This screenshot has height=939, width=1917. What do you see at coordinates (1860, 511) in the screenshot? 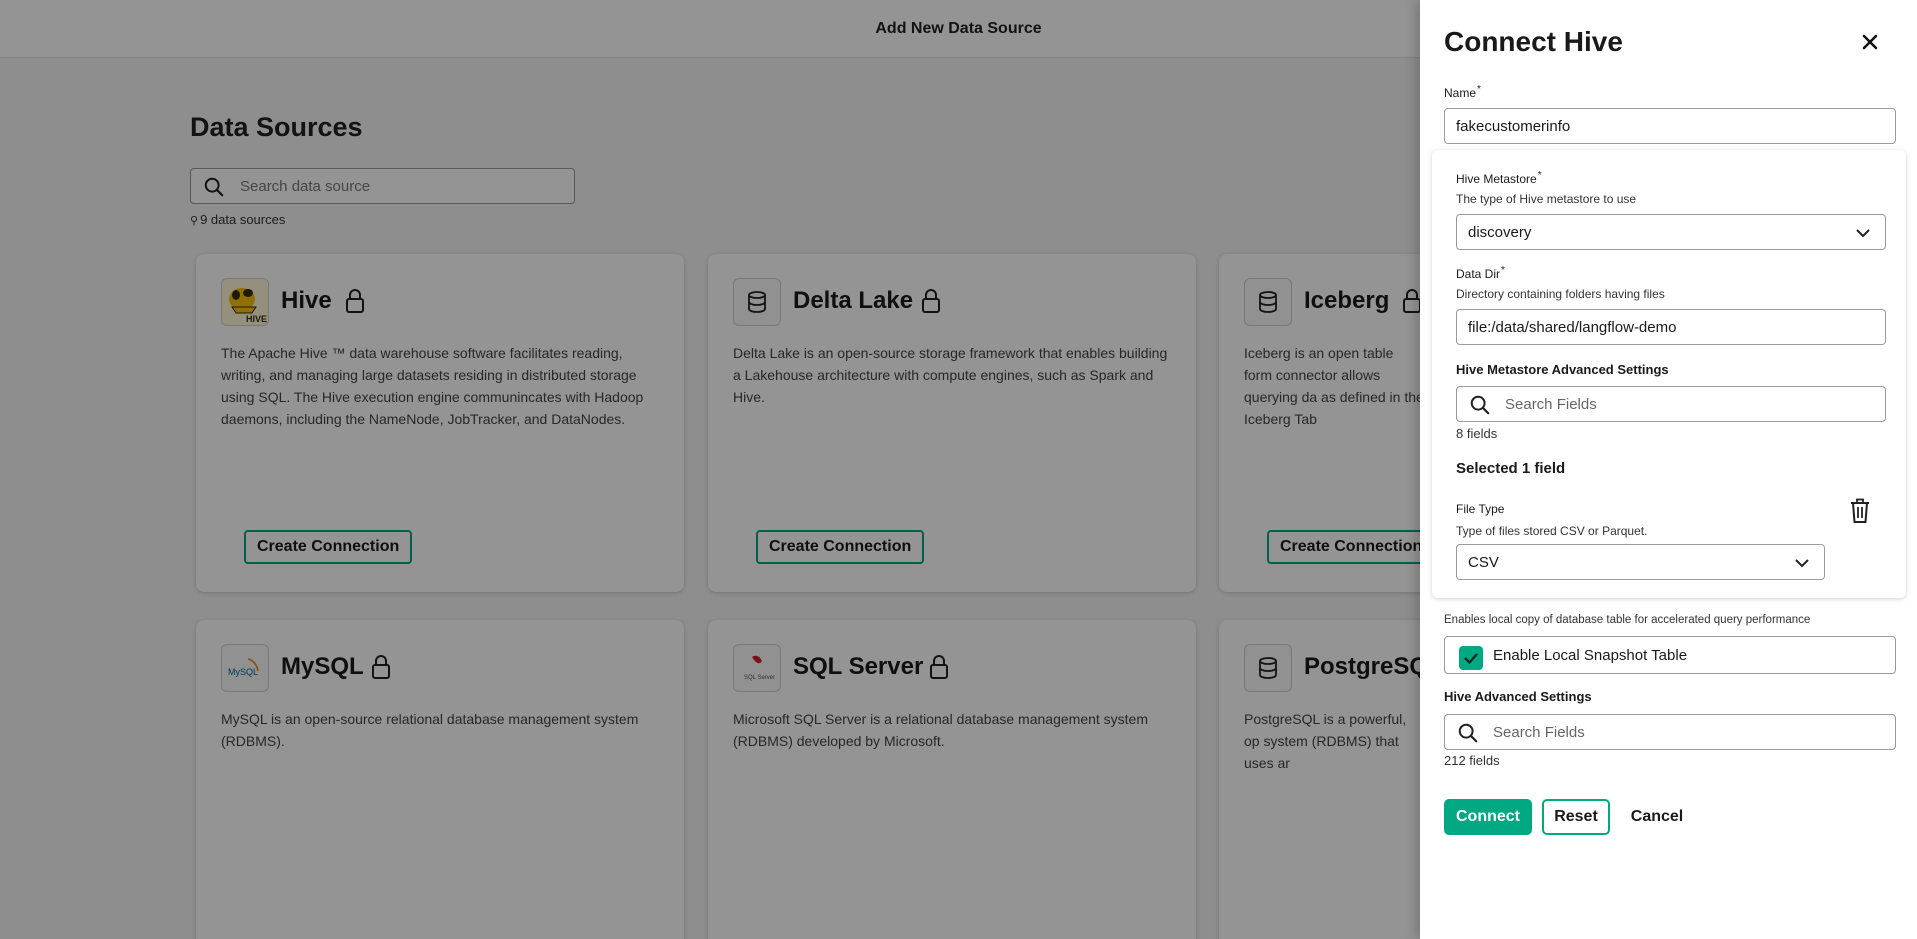
I see `trash-icon` at bounding box center [1860, 511].